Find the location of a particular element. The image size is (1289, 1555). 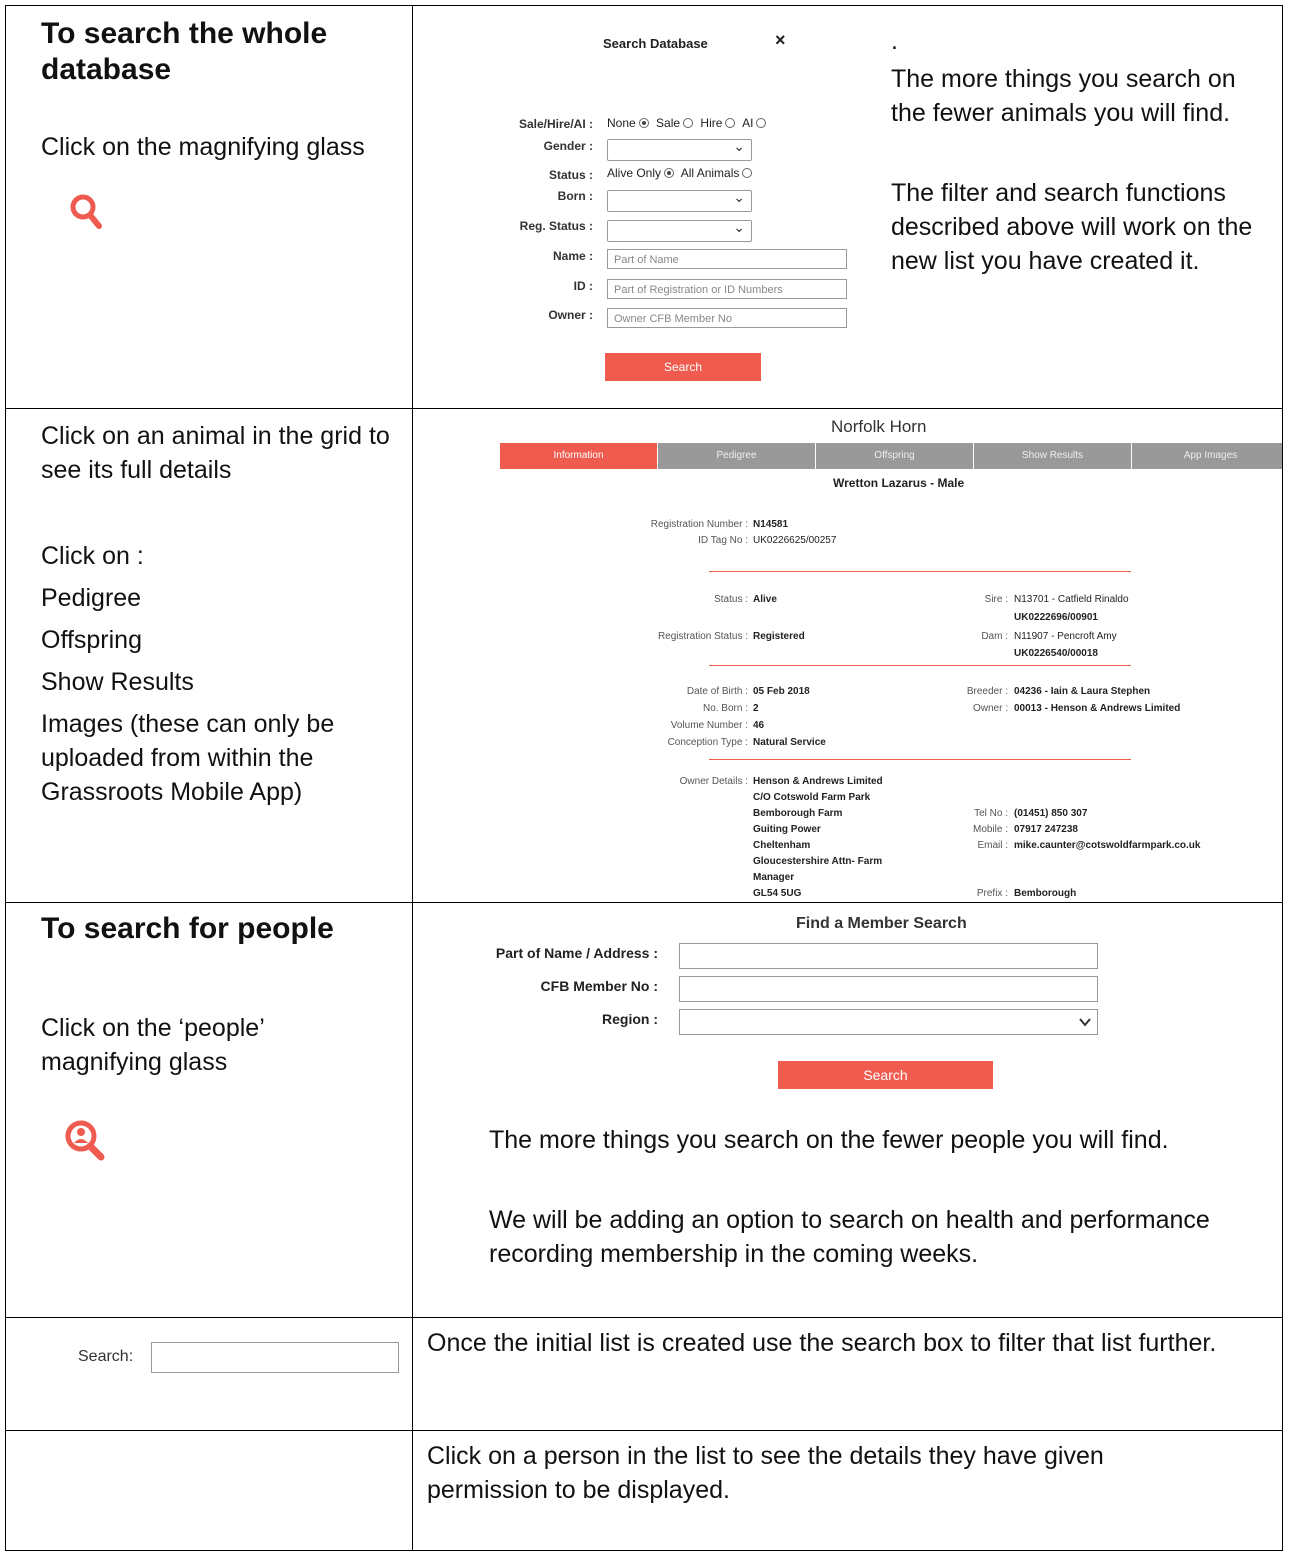

close-icon: × is located at coordinates (780, 40).